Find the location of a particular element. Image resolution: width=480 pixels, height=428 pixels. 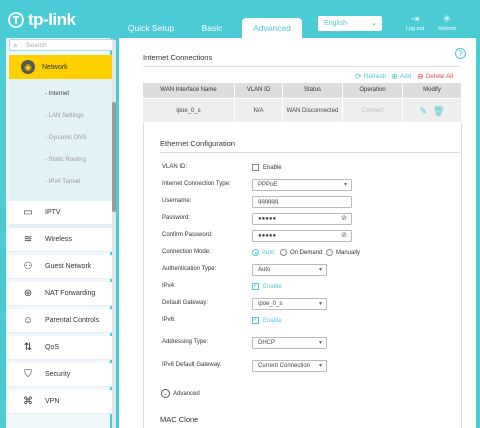

conn-mode-manually-radio: Manually is located at coordinates (343, 252).